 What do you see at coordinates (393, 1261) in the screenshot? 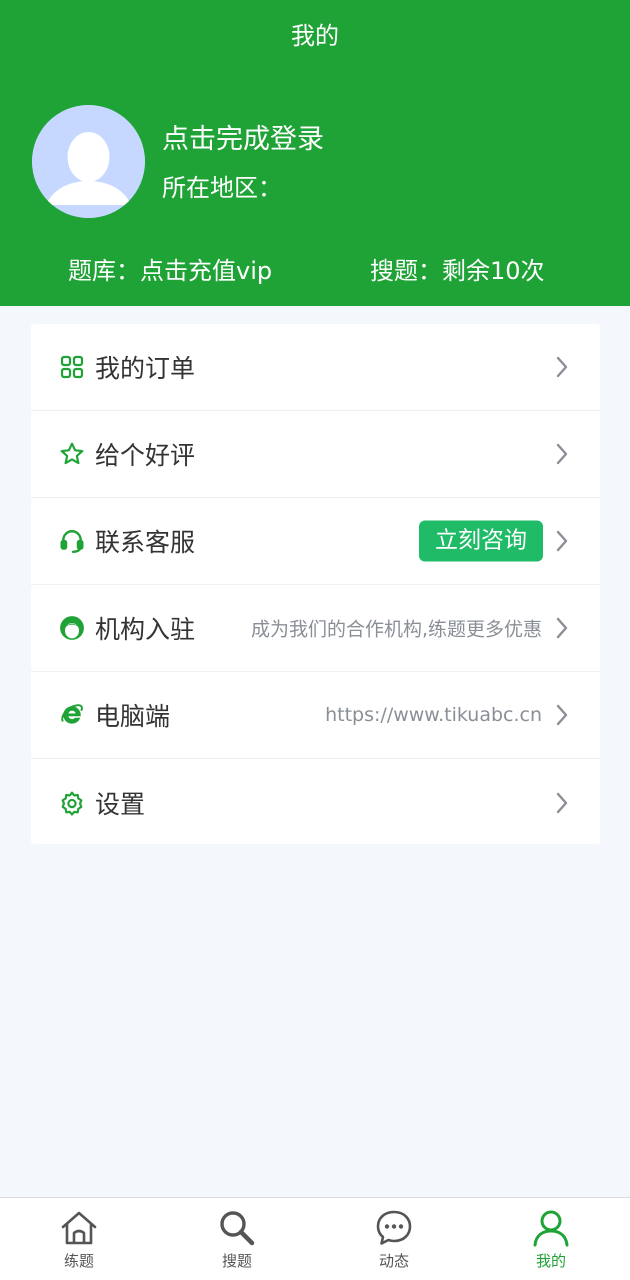
I see `tab-label: 动态` at bounding box center [393, 1261].